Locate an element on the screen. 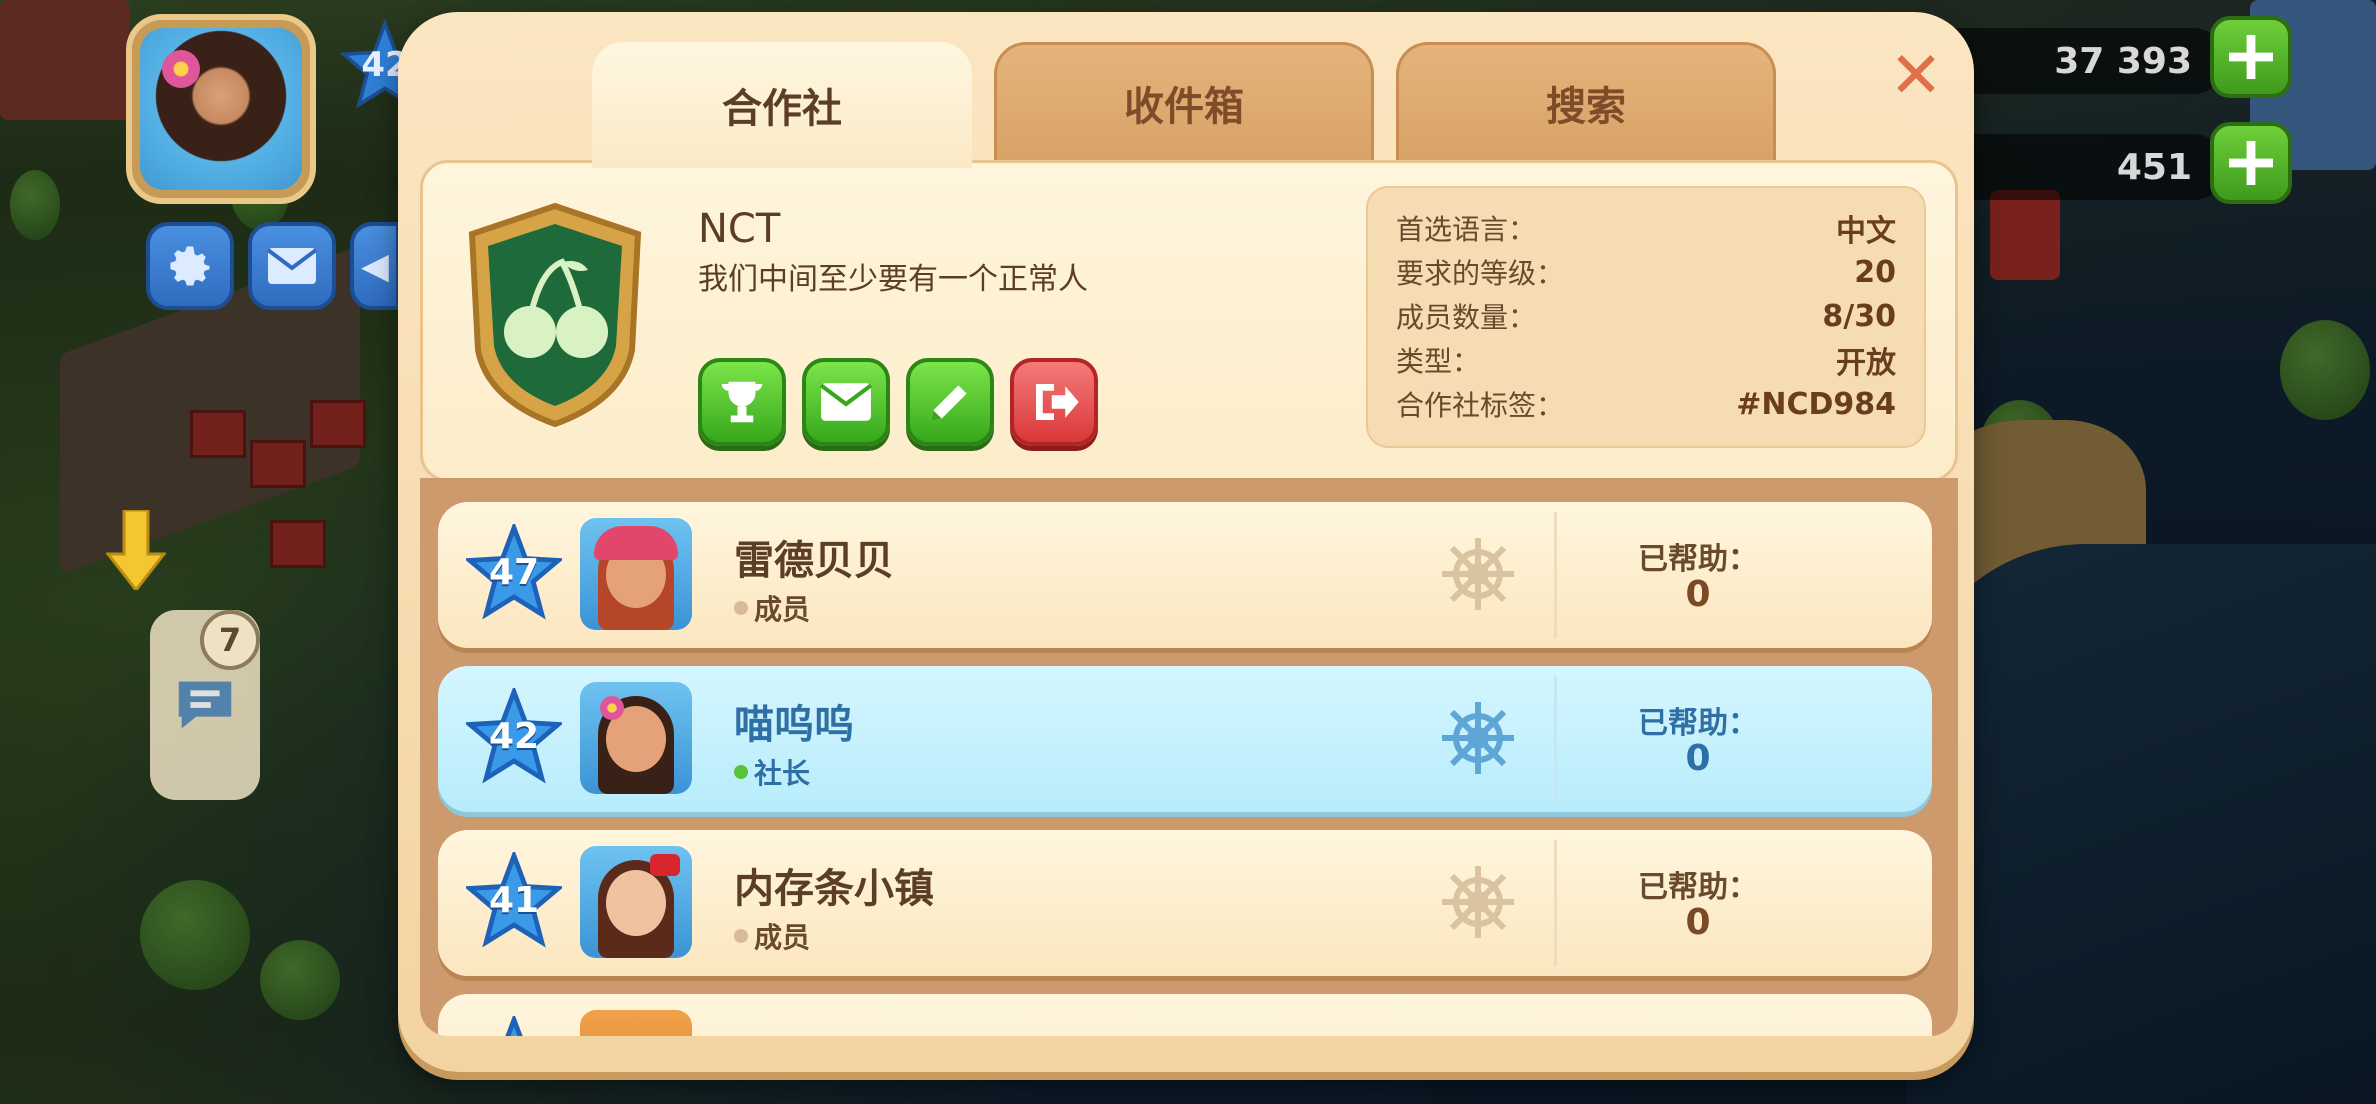  envelope-icon is located at coordinates (292, 266).